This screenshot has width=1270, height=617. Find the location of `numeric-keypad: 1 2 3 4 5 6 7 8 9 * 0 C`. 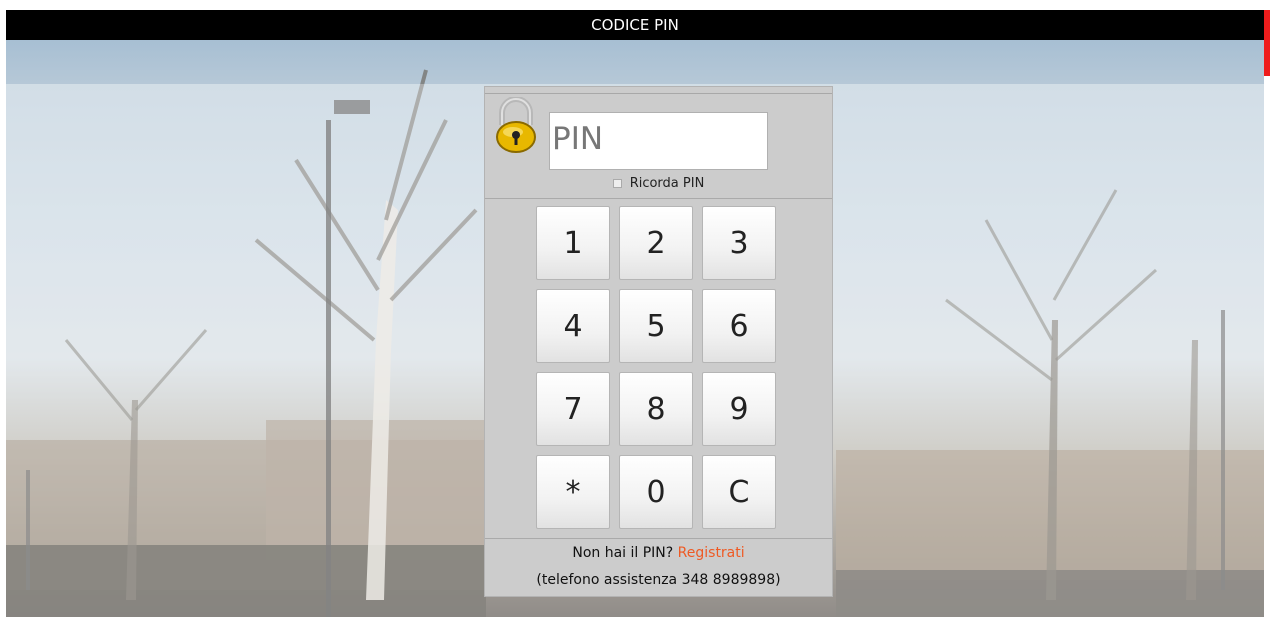

numeric-keypad: 1 2 3 4 5 6 7 8 9 * 0 C is located at coordinates (657, 369).